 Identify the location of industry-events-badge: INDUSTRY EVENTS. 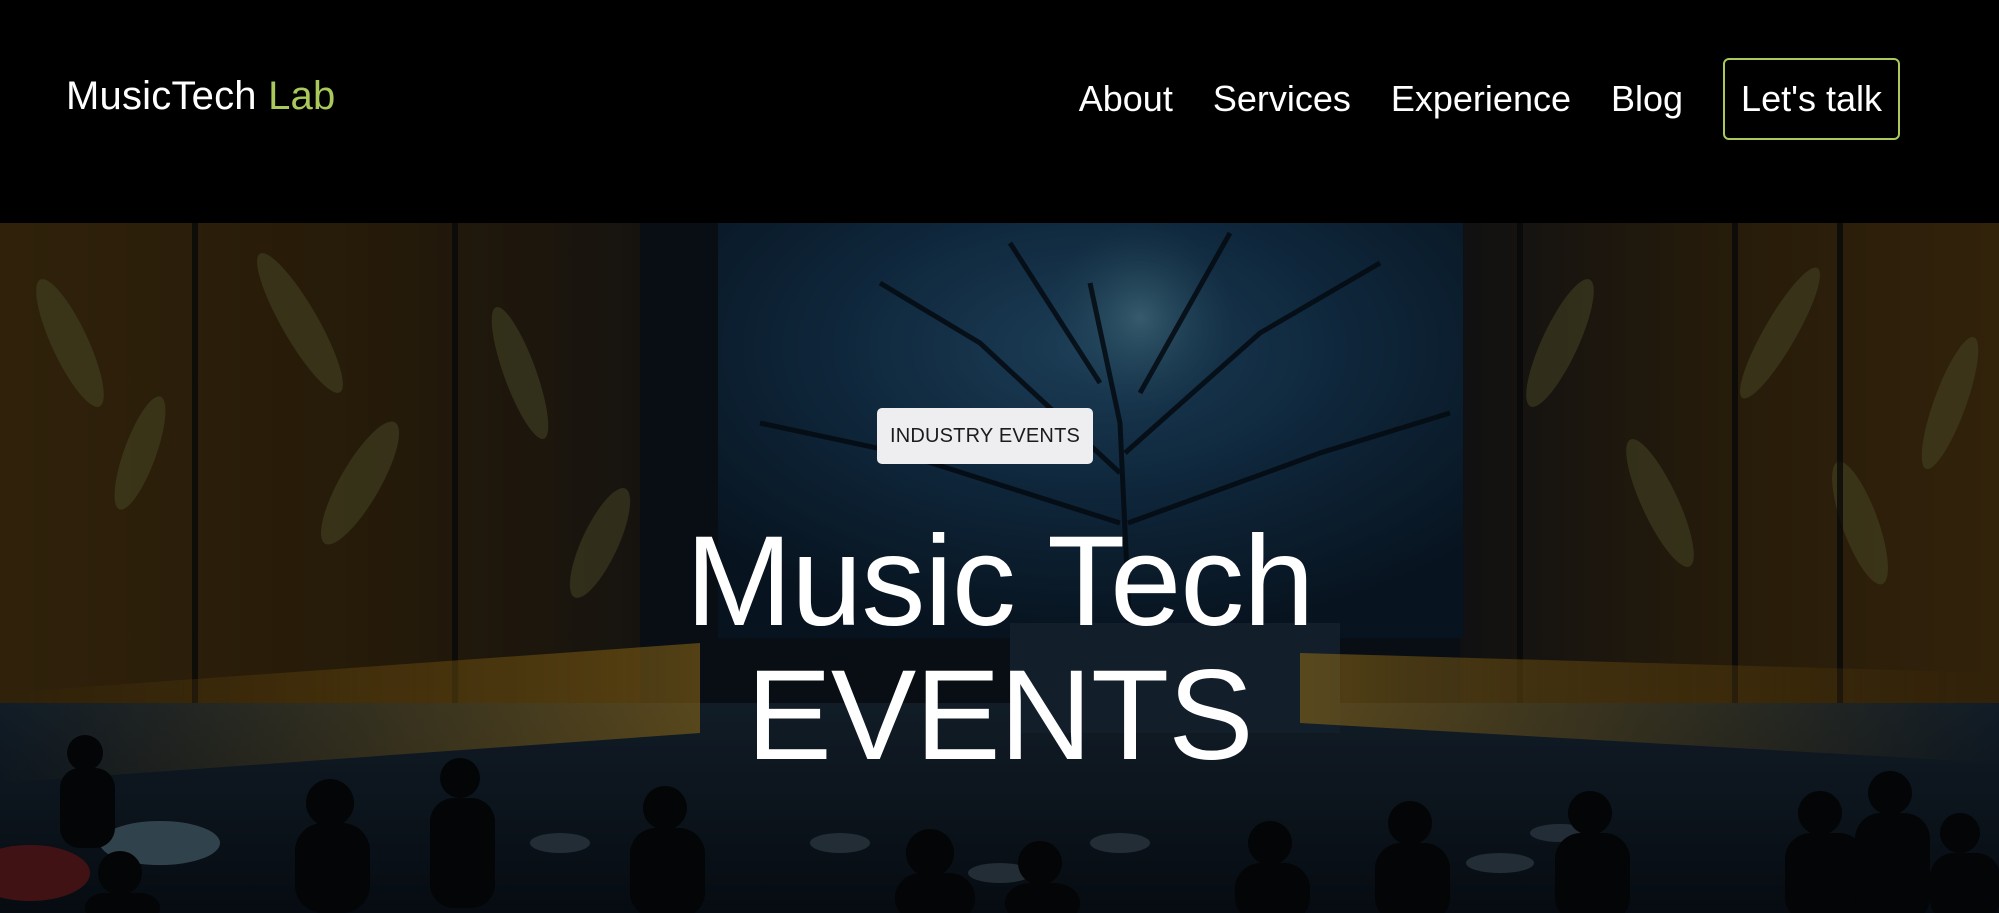
(985, 436).